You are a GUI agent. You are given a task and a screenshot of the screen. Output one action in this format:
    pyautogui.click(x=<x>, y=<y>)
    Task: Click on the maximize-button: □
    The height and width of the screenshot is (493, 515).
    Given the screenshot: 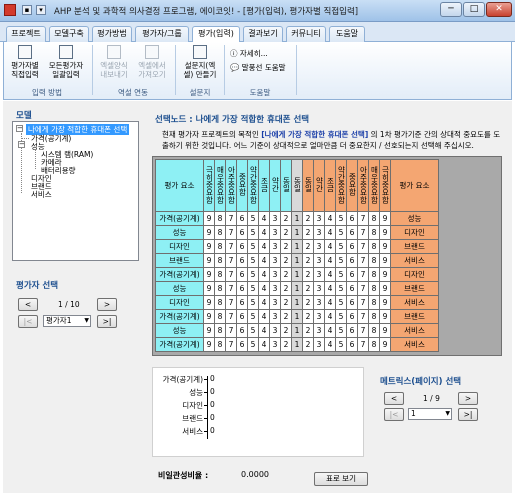 What is the action you would take?
    pyautogui.click(x=474, y=9)
    